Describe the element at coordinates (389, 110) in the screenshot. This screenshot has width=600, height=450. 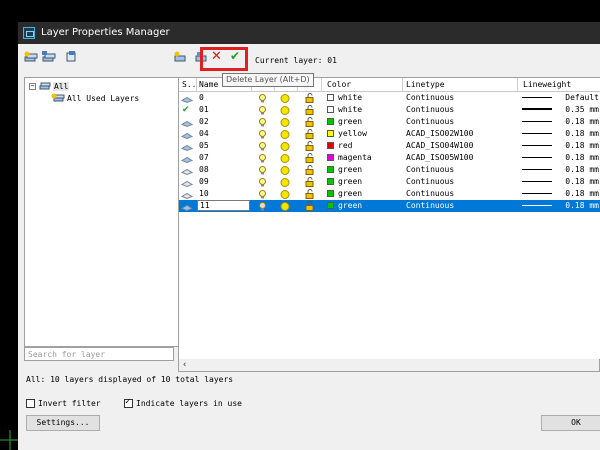
I see `table-row: ✔ 01 white Continuous 0.35 mm` at that location.